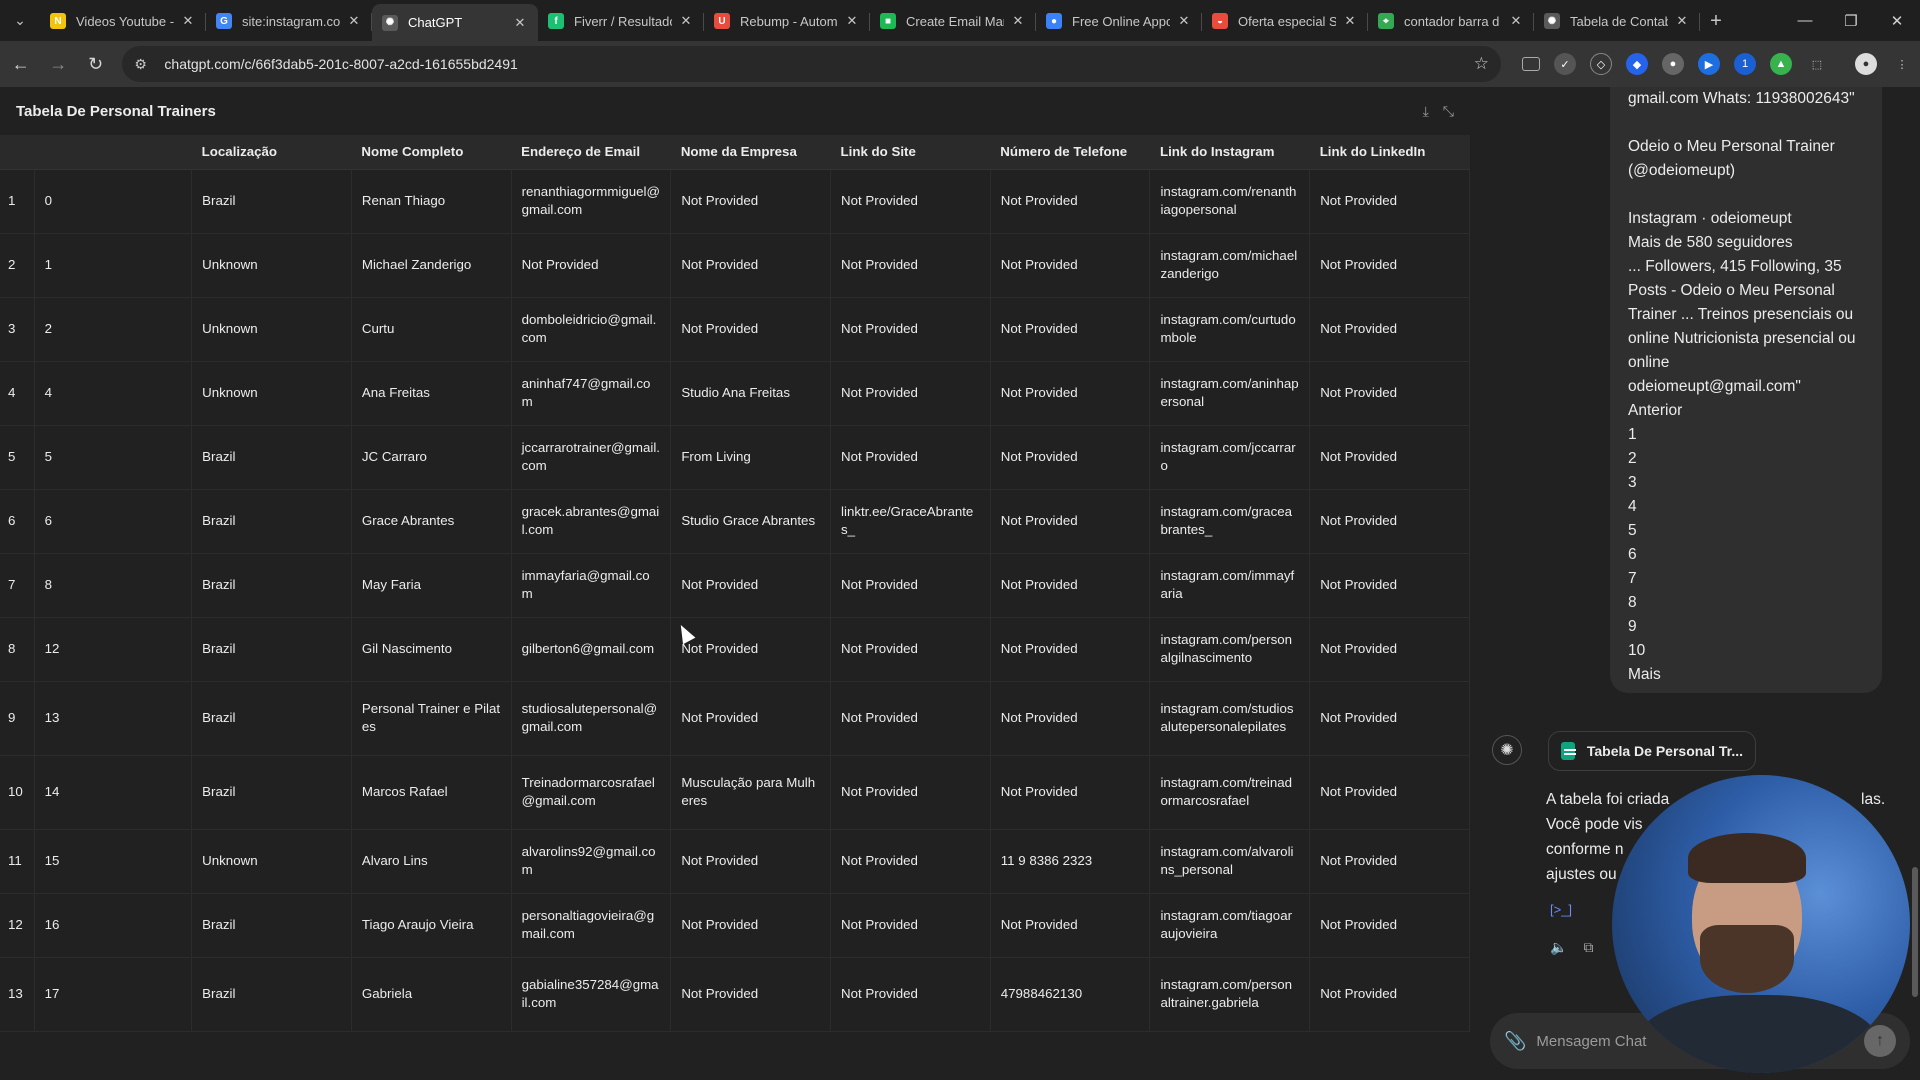 The height and width of the screenshot is (1080, 1920). What do you see at coordinates (1389, 152) in the screenshot?
I see `column-header: Link do LinkedIn` at bounding box center [1389, 152].